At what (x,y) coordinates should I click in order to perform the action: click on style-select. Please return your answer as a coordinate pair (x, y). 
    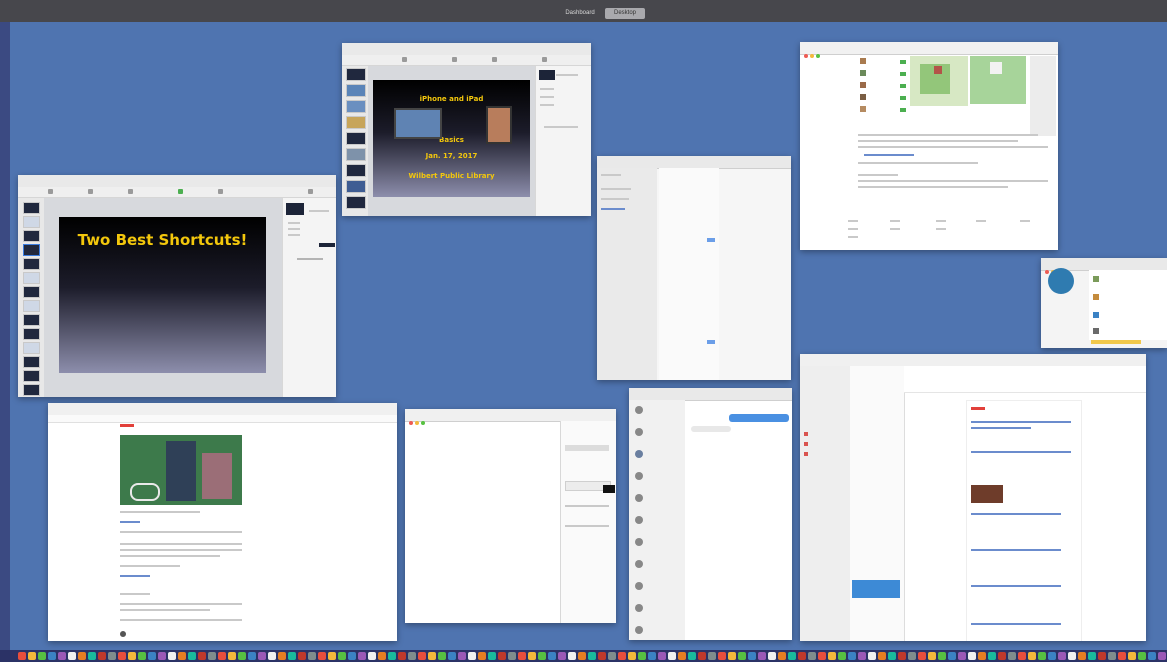
    Looking at the image, I should click on (587, 448).